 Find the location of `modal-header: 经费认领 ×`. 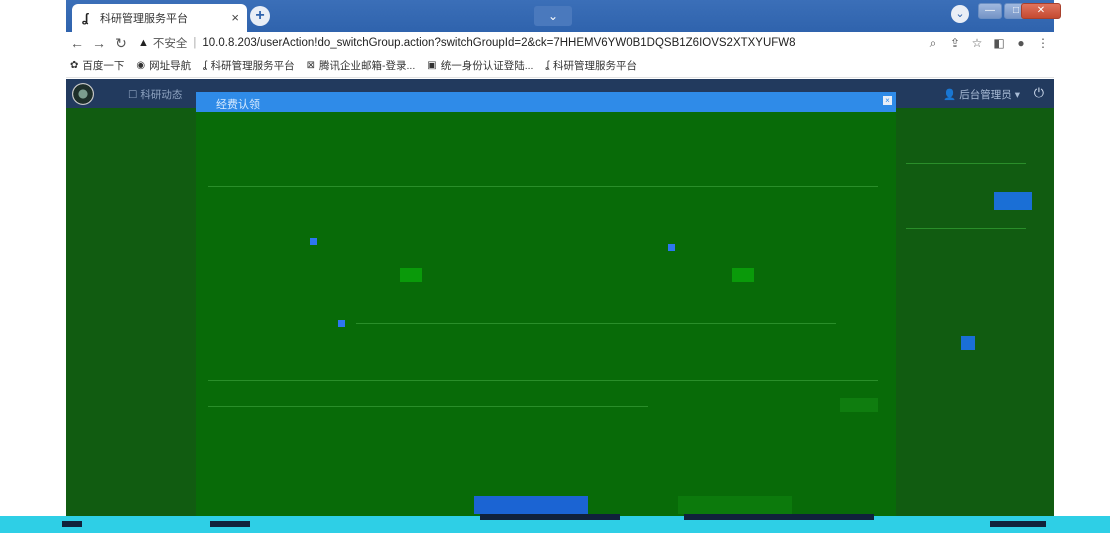

modal-header: 经费认领 × is located at coordinates (546, 102).